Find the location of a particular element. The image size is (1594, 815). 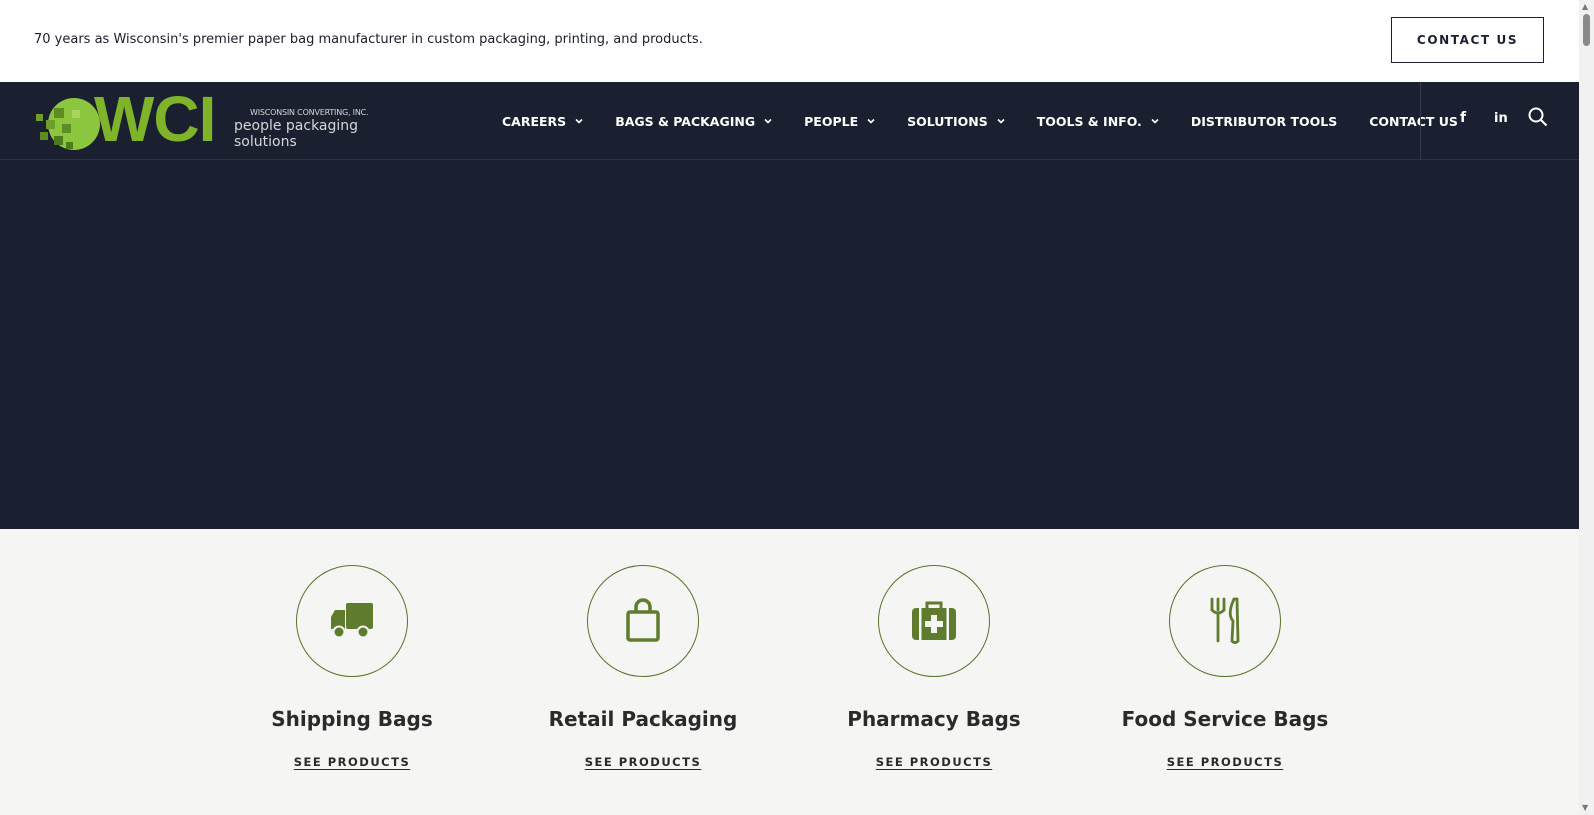

nav-item-label: SOLUTIONS is located at coordinates (947, 121).